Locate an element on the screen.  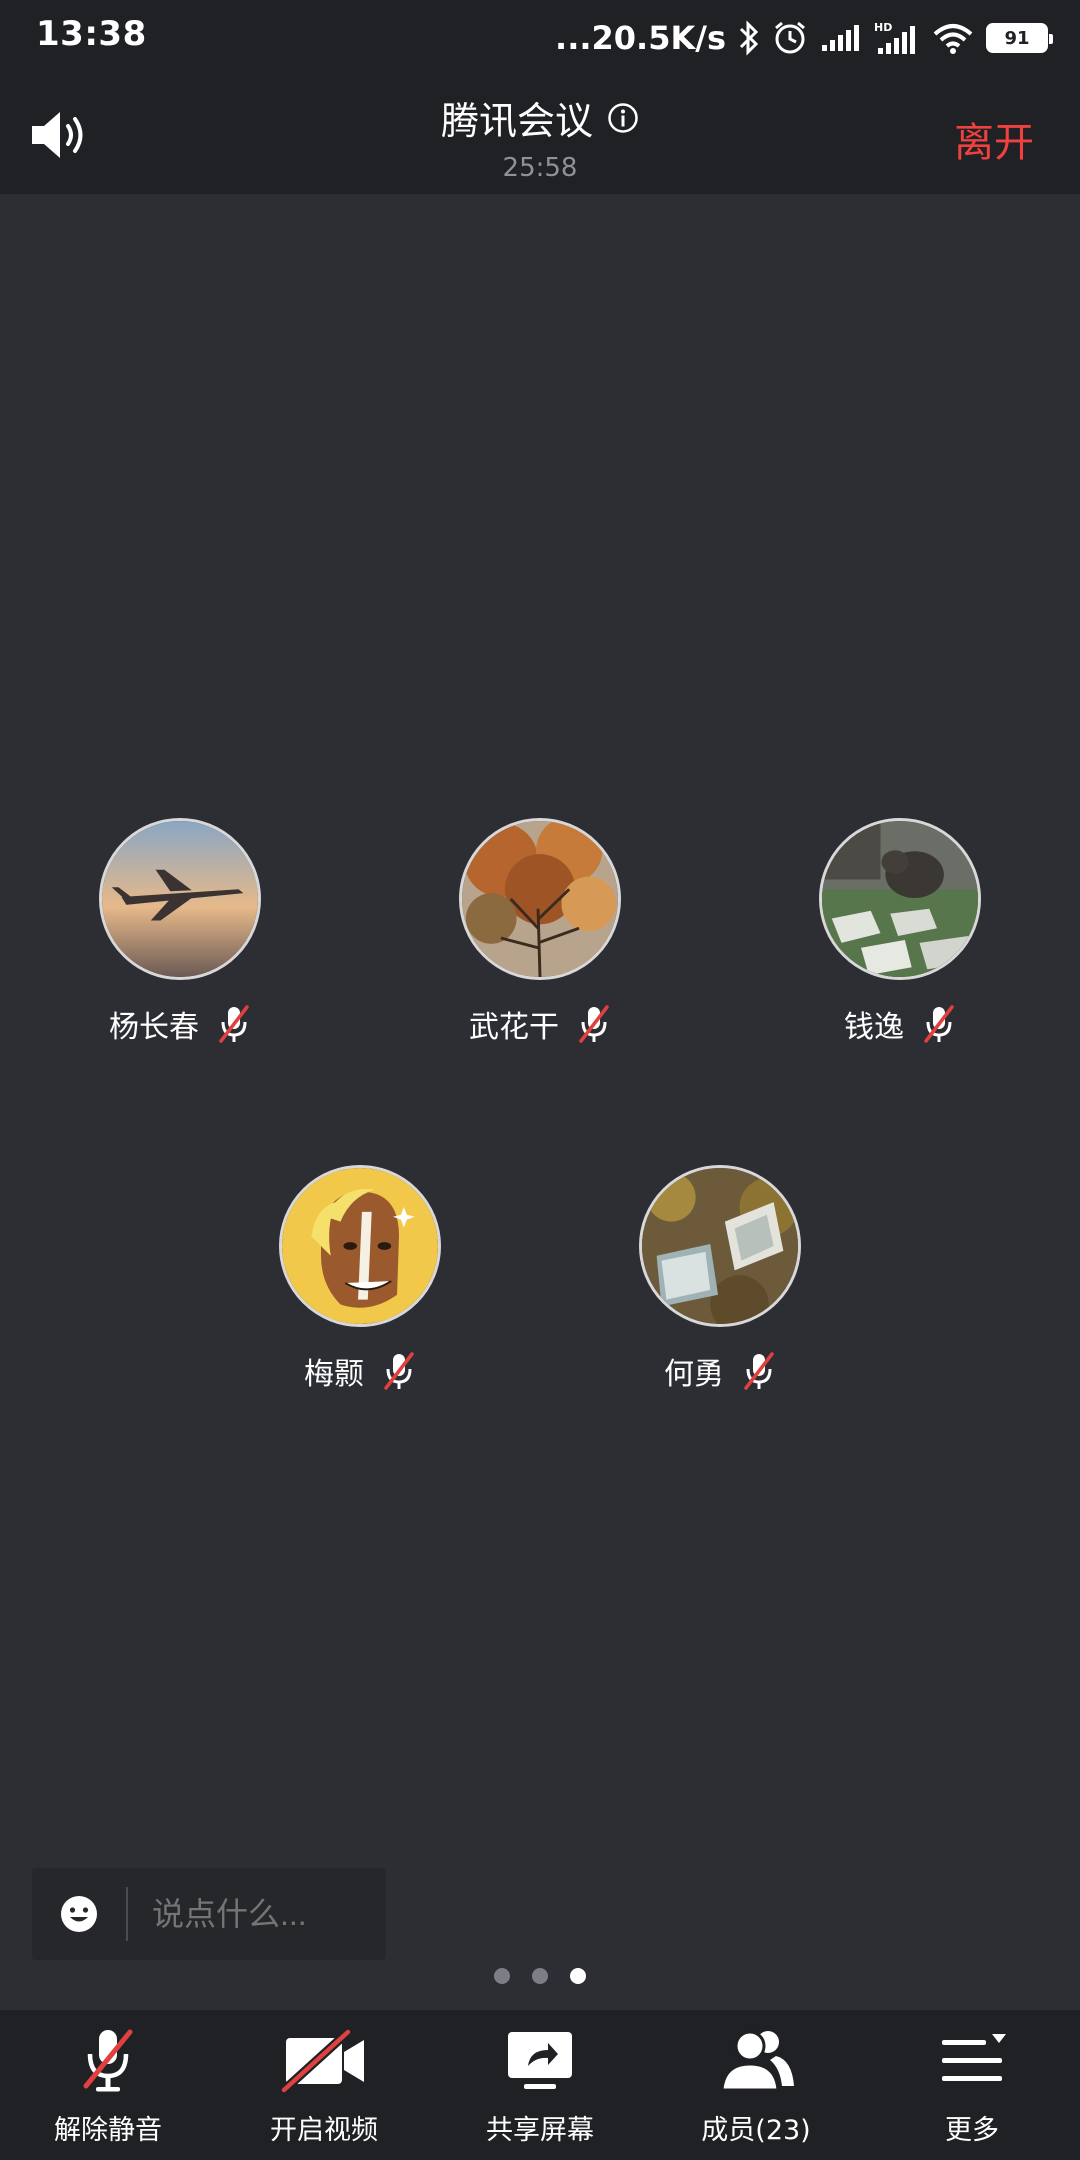
meeting-timer: 25:58 is located at coordinates (540, 168).